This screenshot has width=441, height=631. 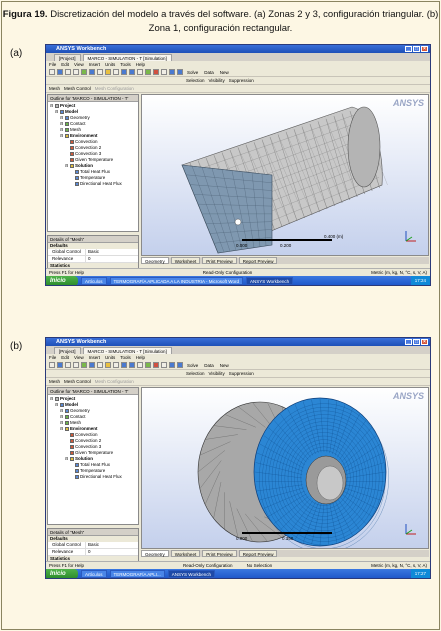 What do you see at coordinates (114, 88) in the screenshot?
I see `mesh-configuration-button: Mesh Configuration` at bounding box center [114, 88].